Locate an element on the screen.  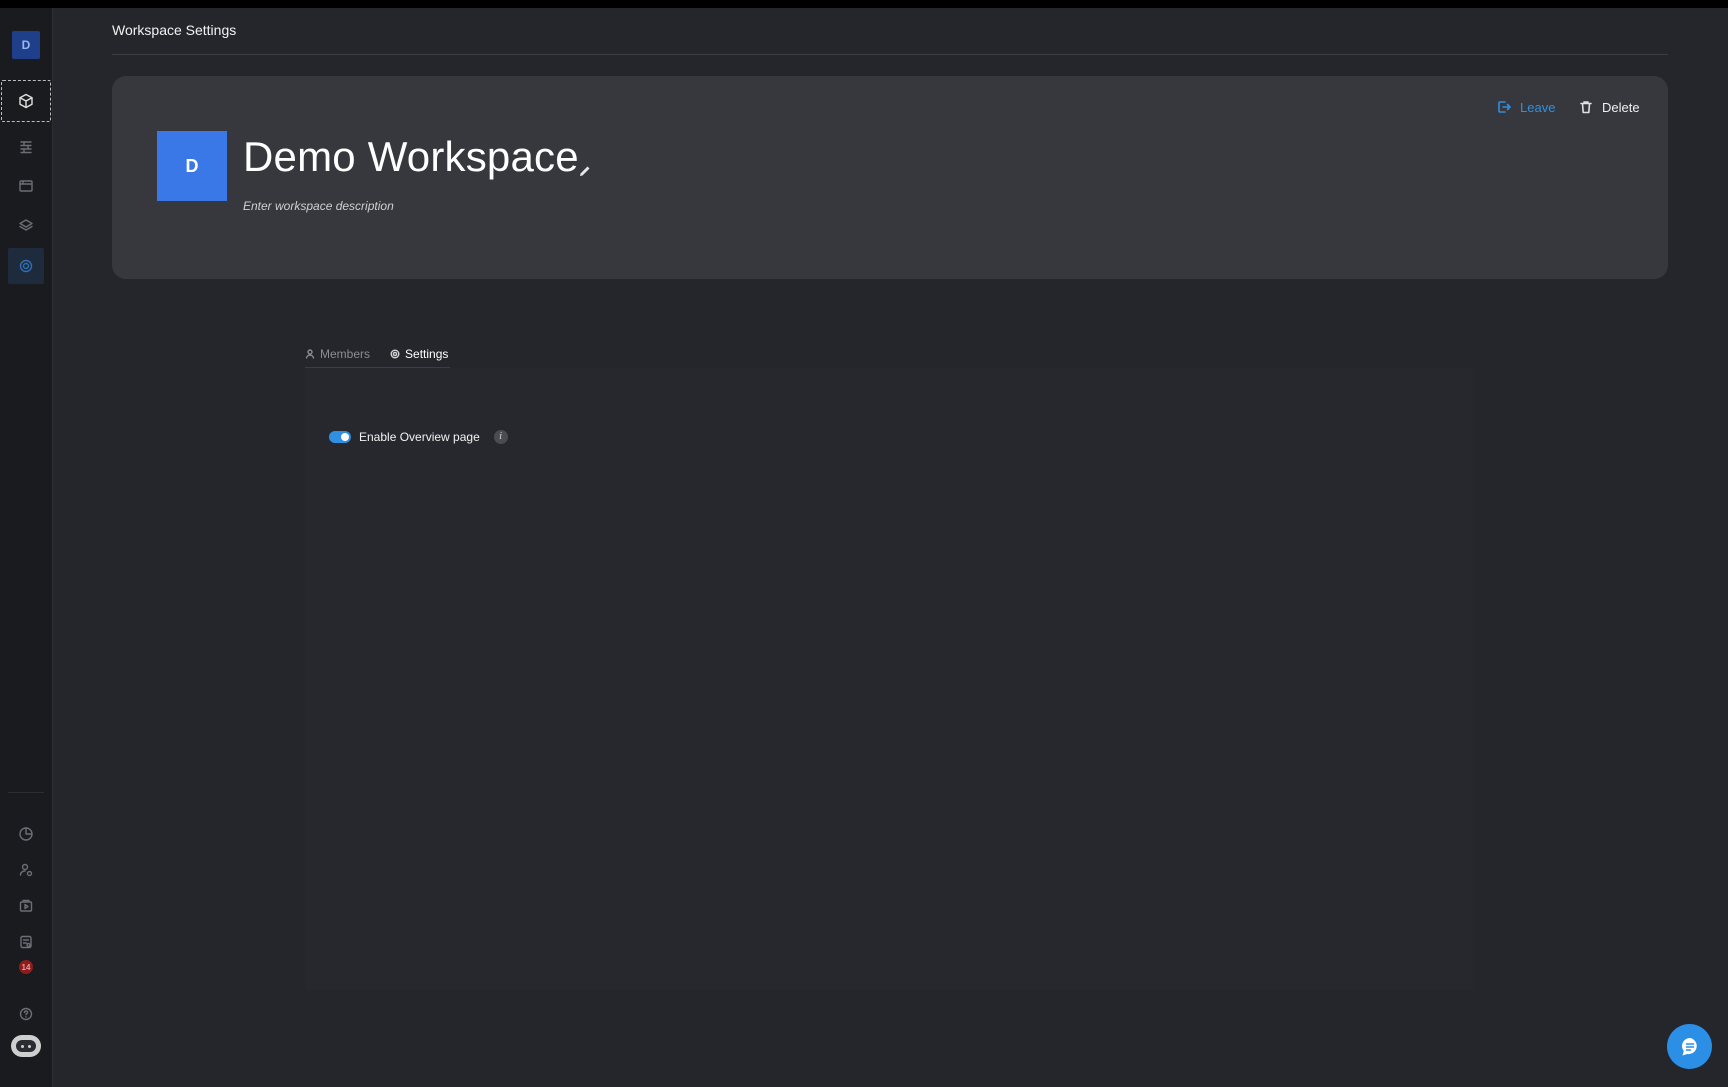
users-icon is located at coordinates (26, 870).